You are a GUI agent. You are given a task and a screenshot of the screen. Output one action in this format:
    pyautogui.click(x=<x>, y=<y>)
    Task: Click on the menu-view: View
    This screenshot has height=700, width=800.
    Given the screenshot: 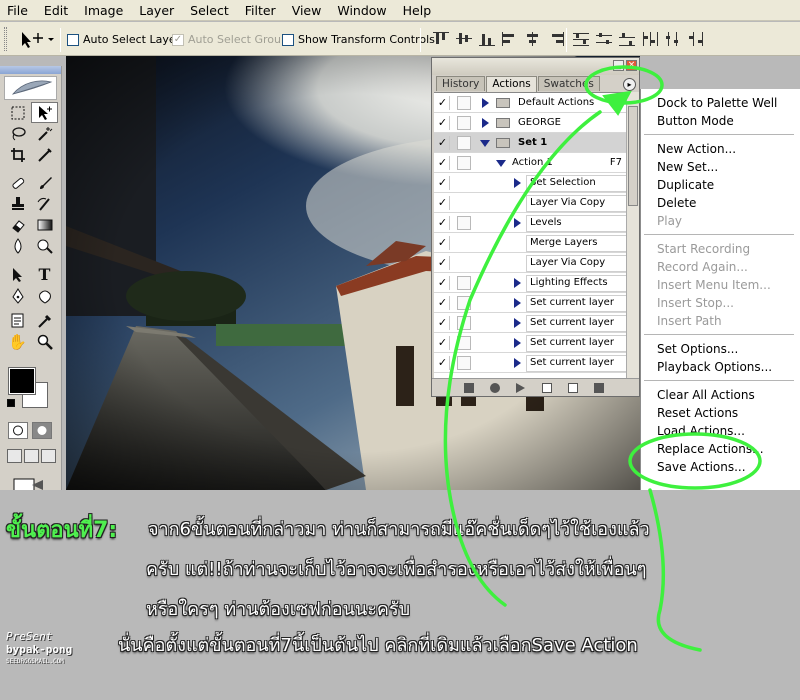 What is the action you would take?
    pyautogui.click(x=308, y=10)
    